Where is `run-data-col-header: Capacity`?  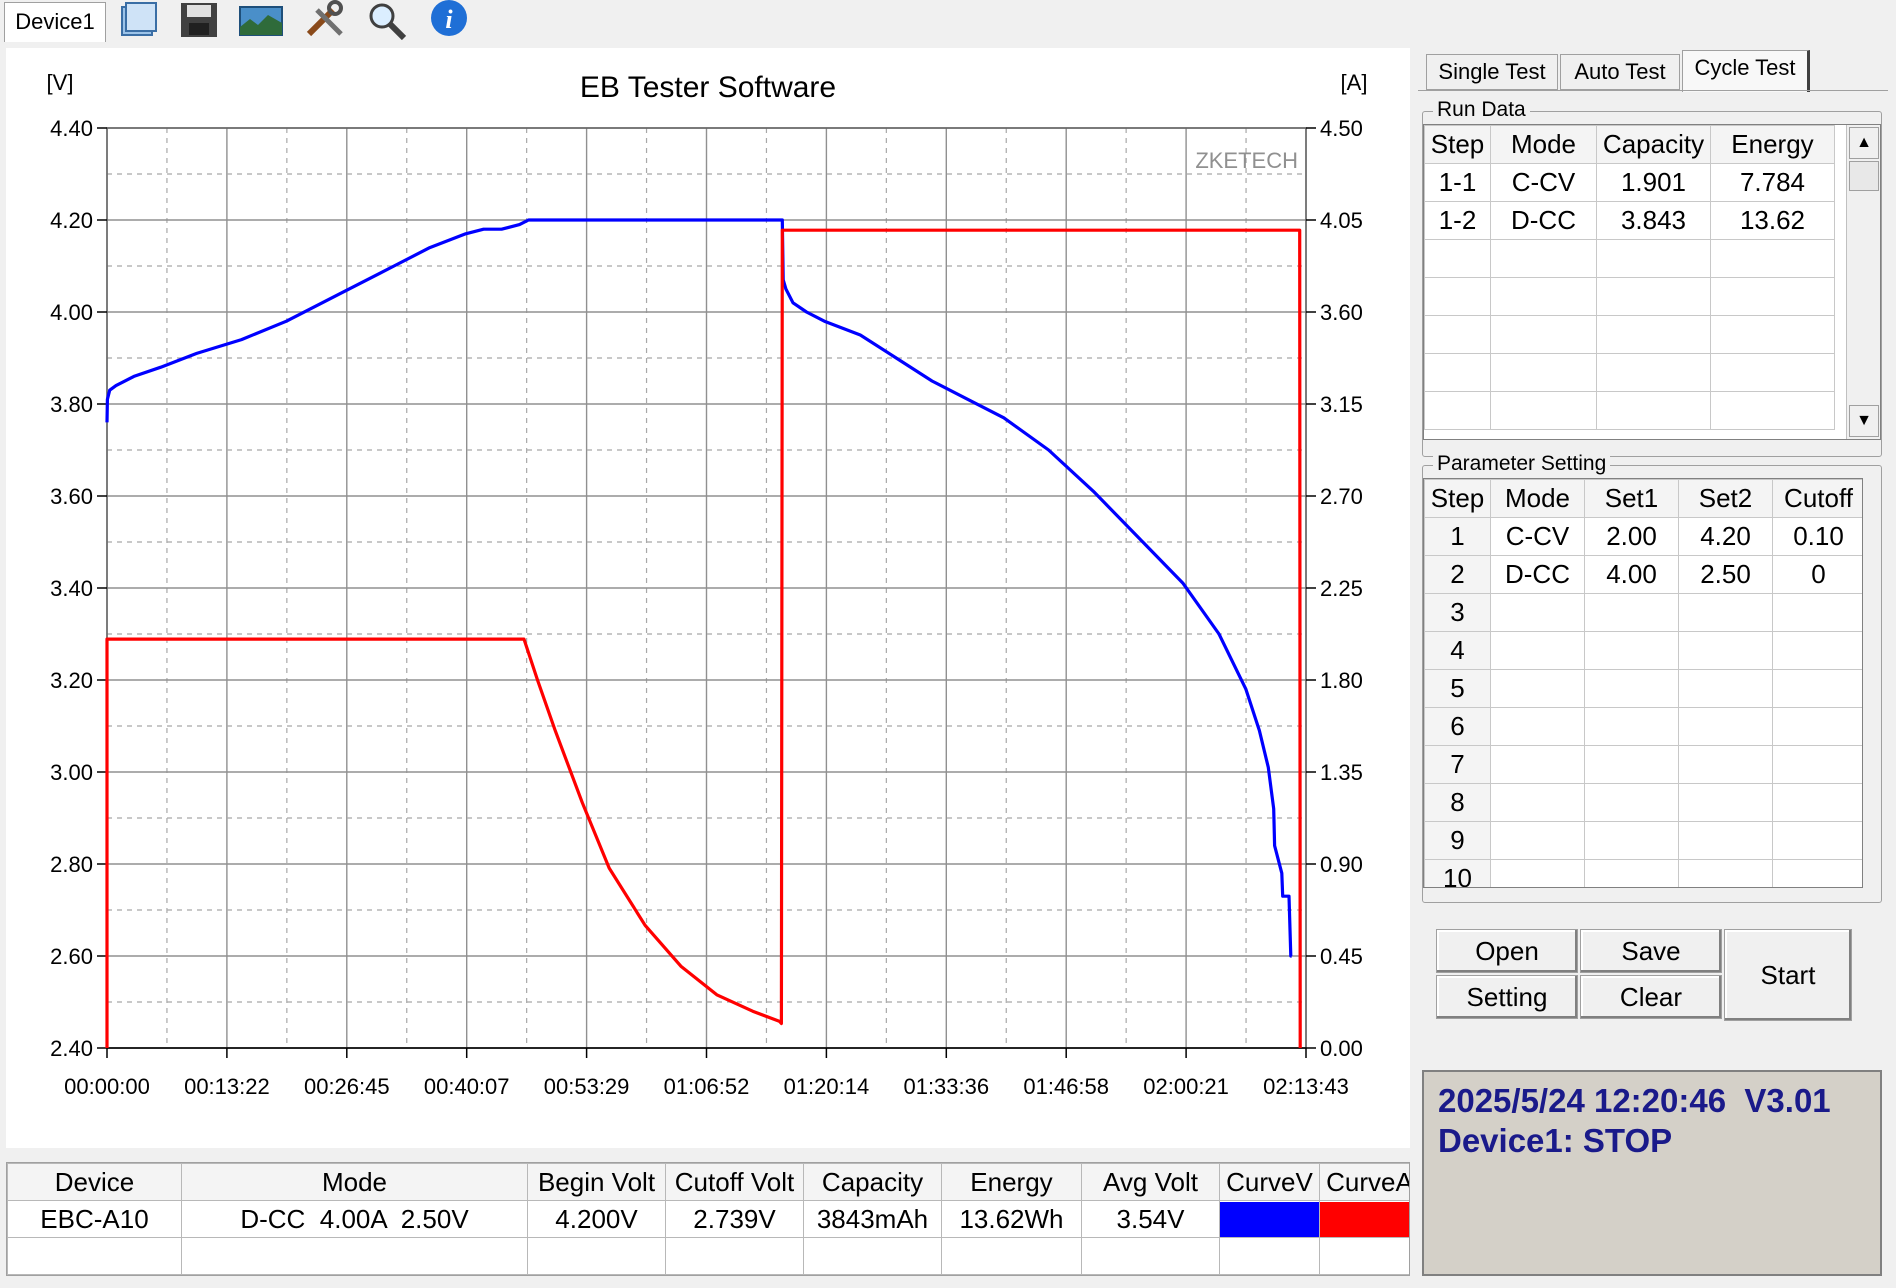 run-data-col-header: Capacity is located at coordinates (1653, 144).